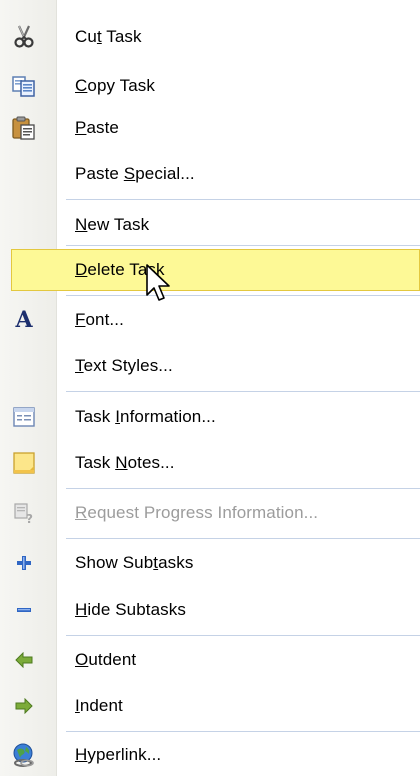 This screenshot has height=776, width=420. What do you see at coordinates (210, 86) in the screenshot?
I see `menu-item-copy-task: Copy Task` at bounding box center [210, 86].